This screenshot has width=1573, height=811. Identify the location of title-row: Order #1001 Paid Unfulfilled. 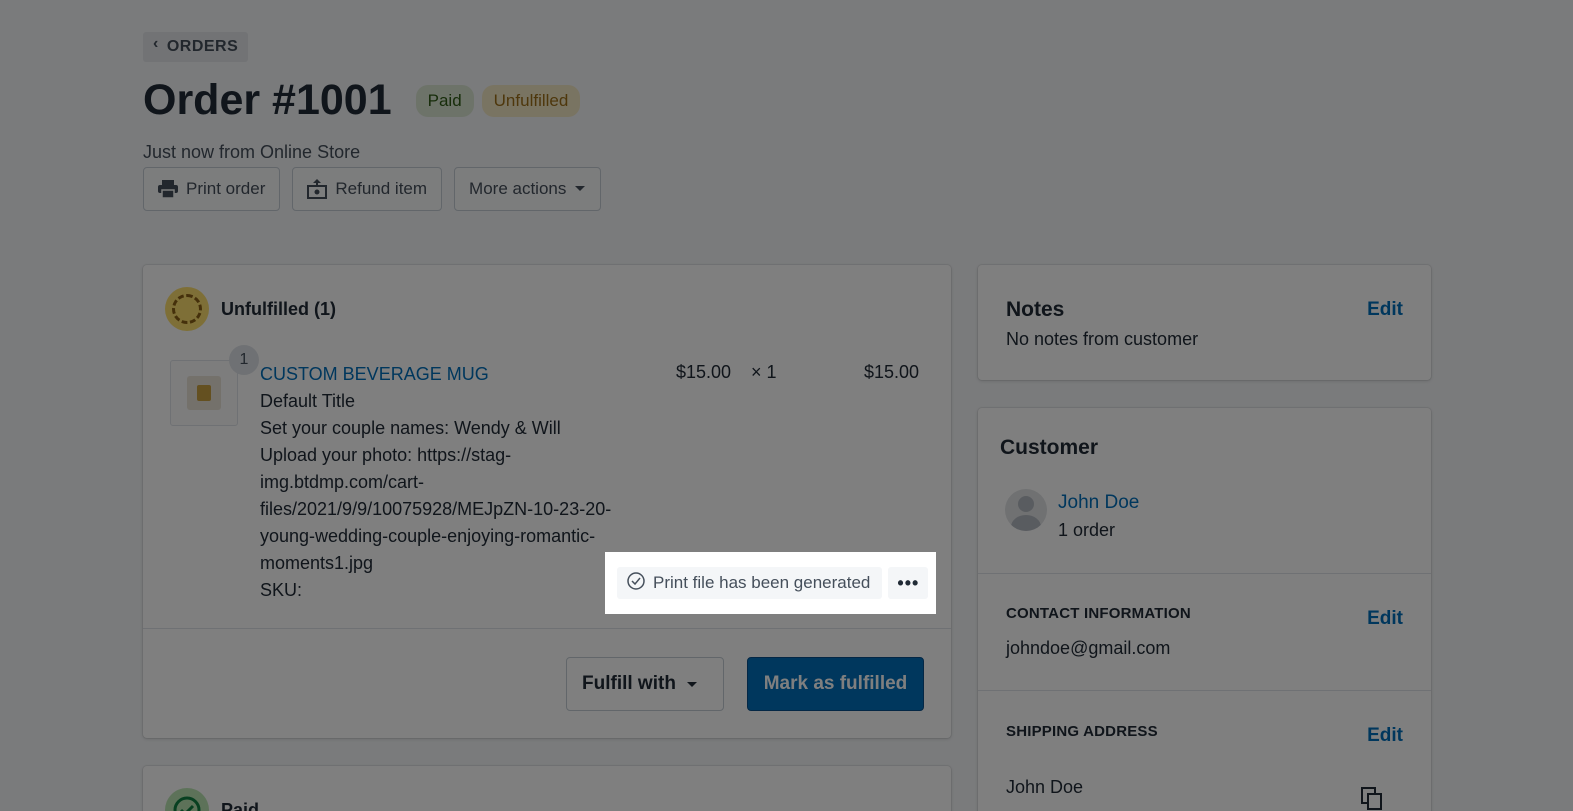
(362, 100).